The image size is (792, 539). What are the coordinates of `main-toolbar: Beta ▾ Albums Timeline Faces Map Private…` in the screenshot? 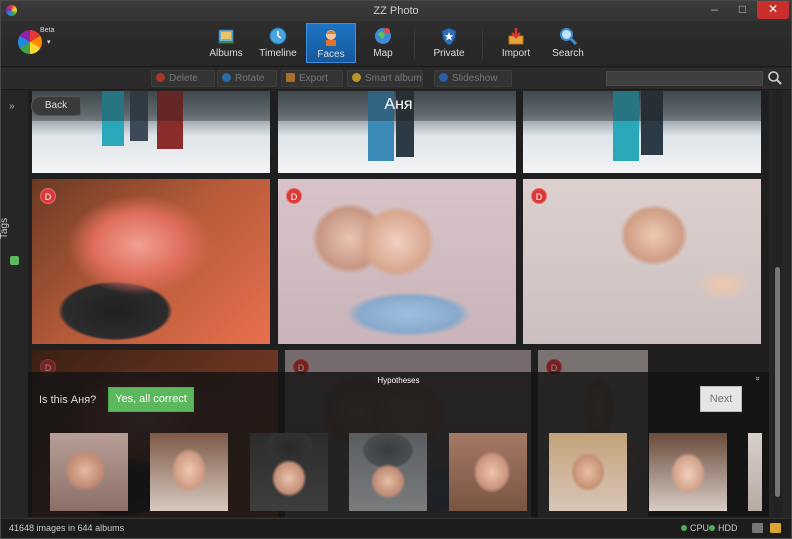 It's located at (396, 44).